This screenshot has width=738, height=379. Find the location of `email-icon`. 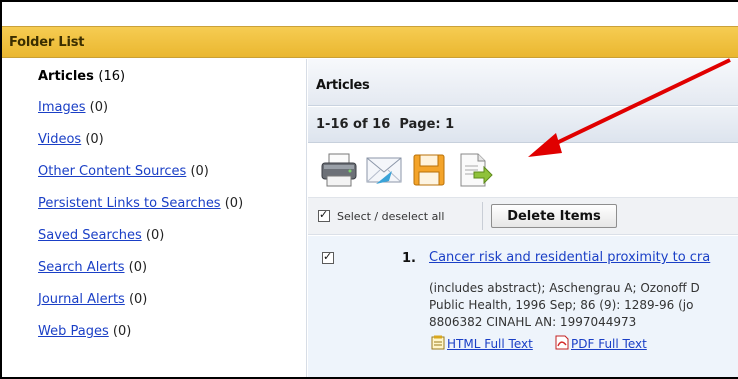

email-icon is located at coordinates (384, 170).